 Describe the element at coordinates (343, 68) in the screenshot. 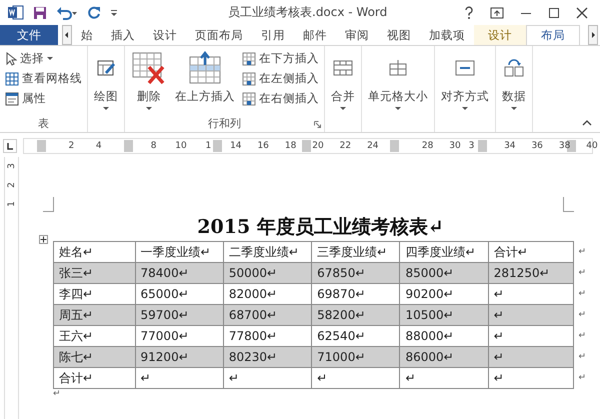

I see `merge-cells-icon` at that location.